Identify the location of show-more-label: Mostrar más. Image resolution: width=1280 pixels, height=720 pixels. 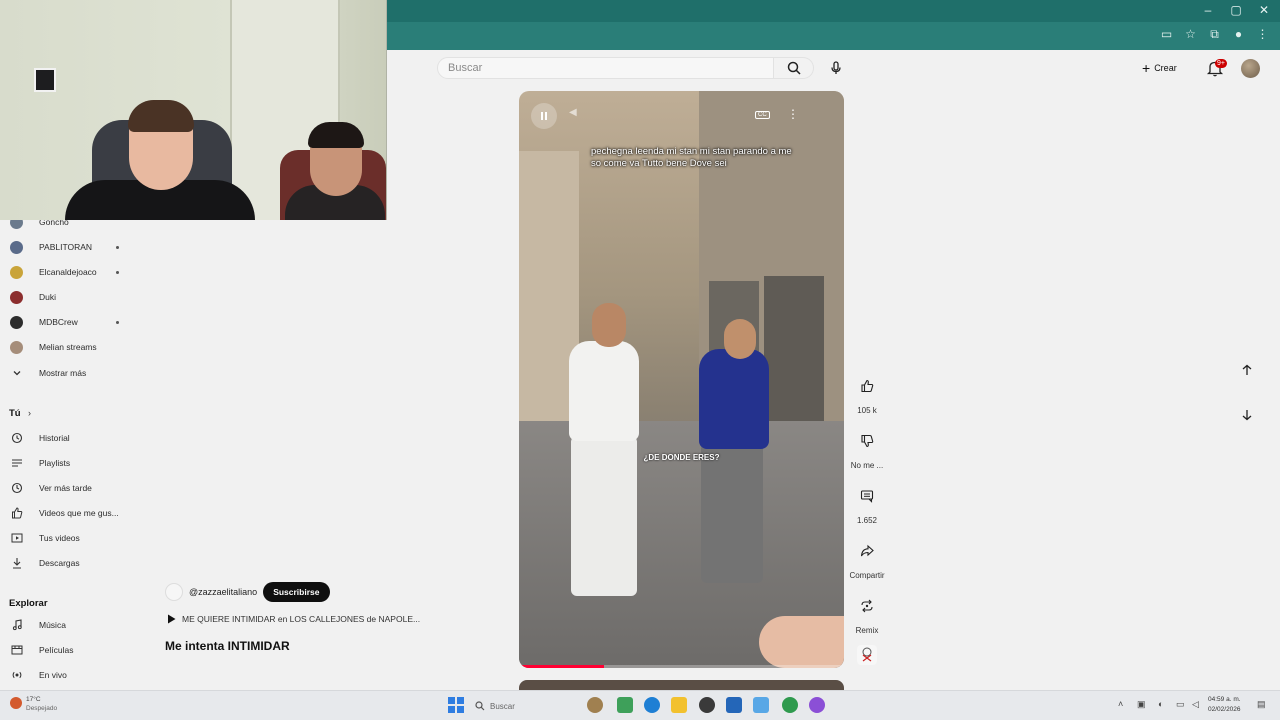
(63, 373).